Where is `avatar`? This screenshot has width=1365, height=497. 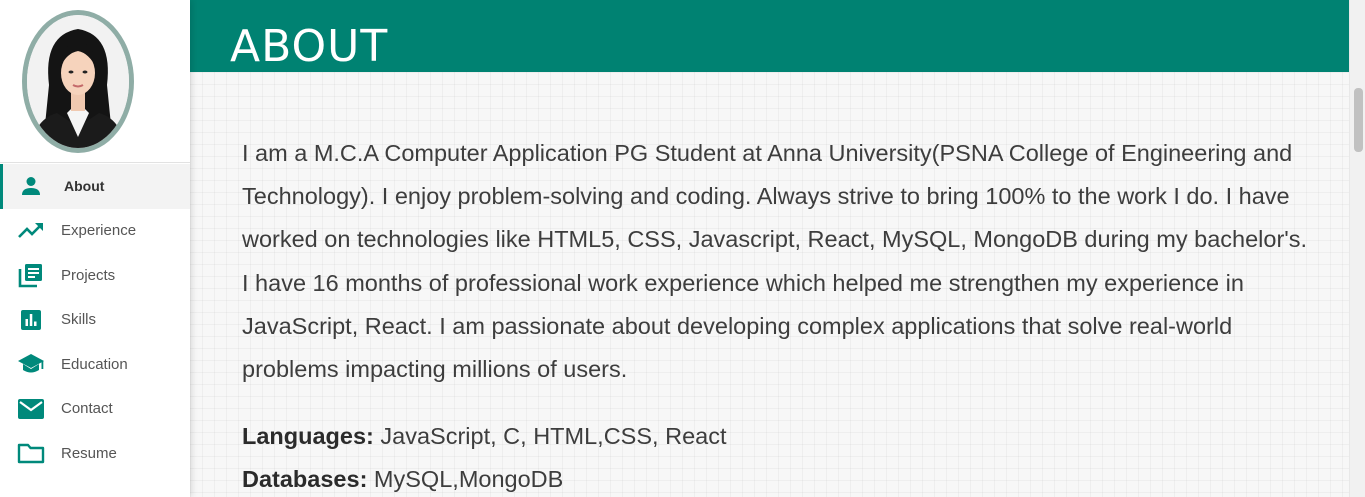 avatar is located at coordinates (78, 81).